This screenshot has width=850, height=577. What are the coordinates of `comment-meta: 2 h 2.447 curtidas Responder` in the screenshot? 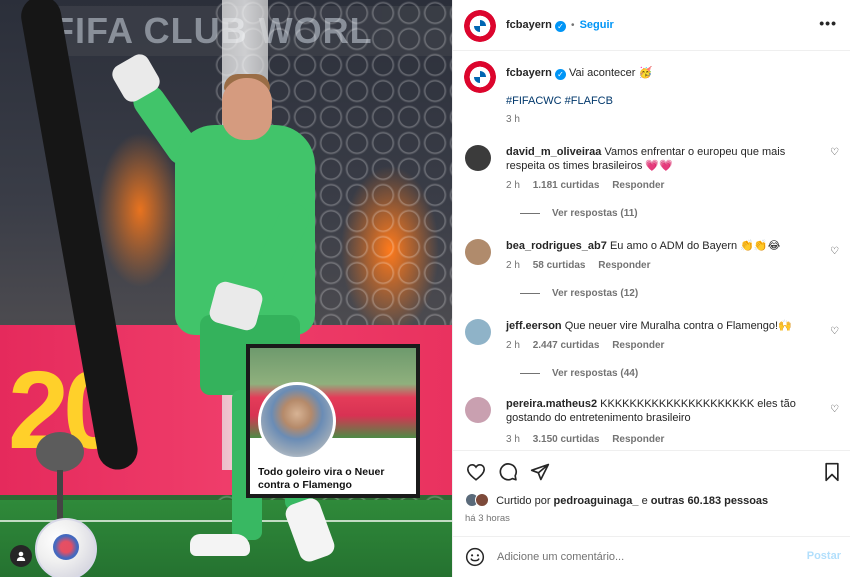 It's located at (590, 345).